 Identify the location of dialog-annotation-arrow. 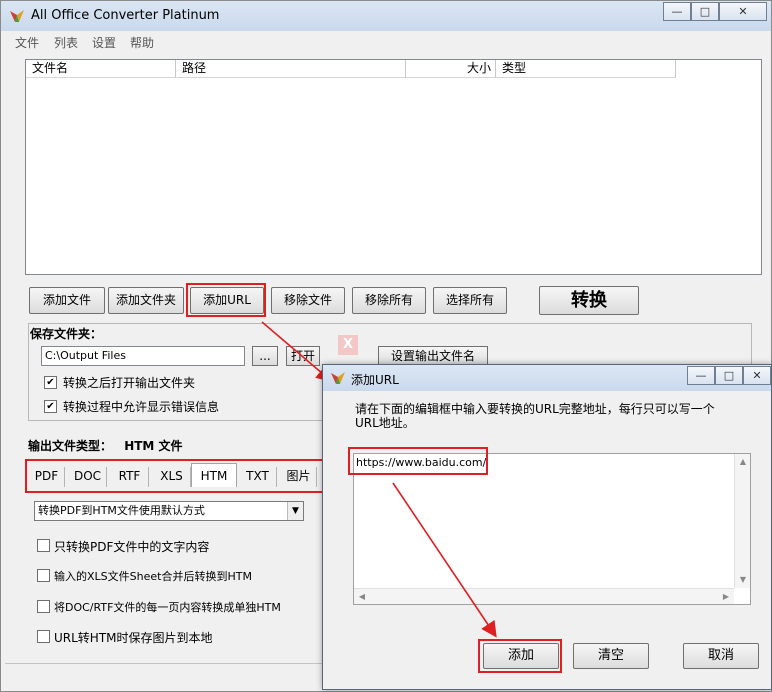
(444, 560).